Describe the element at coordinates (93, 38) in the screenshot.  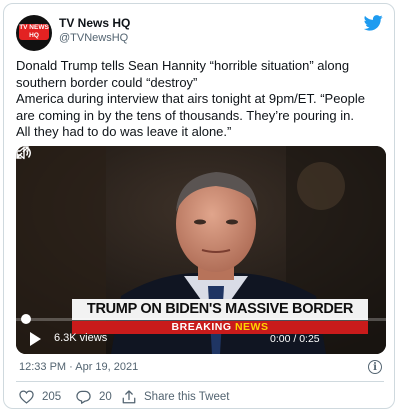
I see `account-handle: @TVNewsHQ` at that location.